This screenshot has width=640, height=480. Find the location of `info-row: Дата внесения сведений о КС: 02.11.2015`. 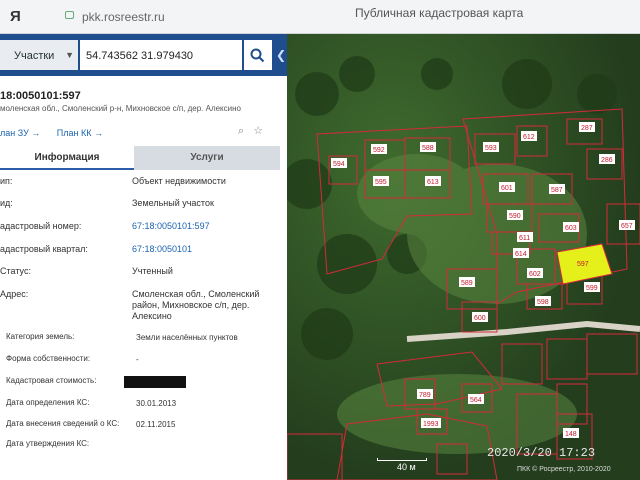

info-row: Дата внесения сведений о КС: 02.11.2015 is located at coordinates (142, 429).